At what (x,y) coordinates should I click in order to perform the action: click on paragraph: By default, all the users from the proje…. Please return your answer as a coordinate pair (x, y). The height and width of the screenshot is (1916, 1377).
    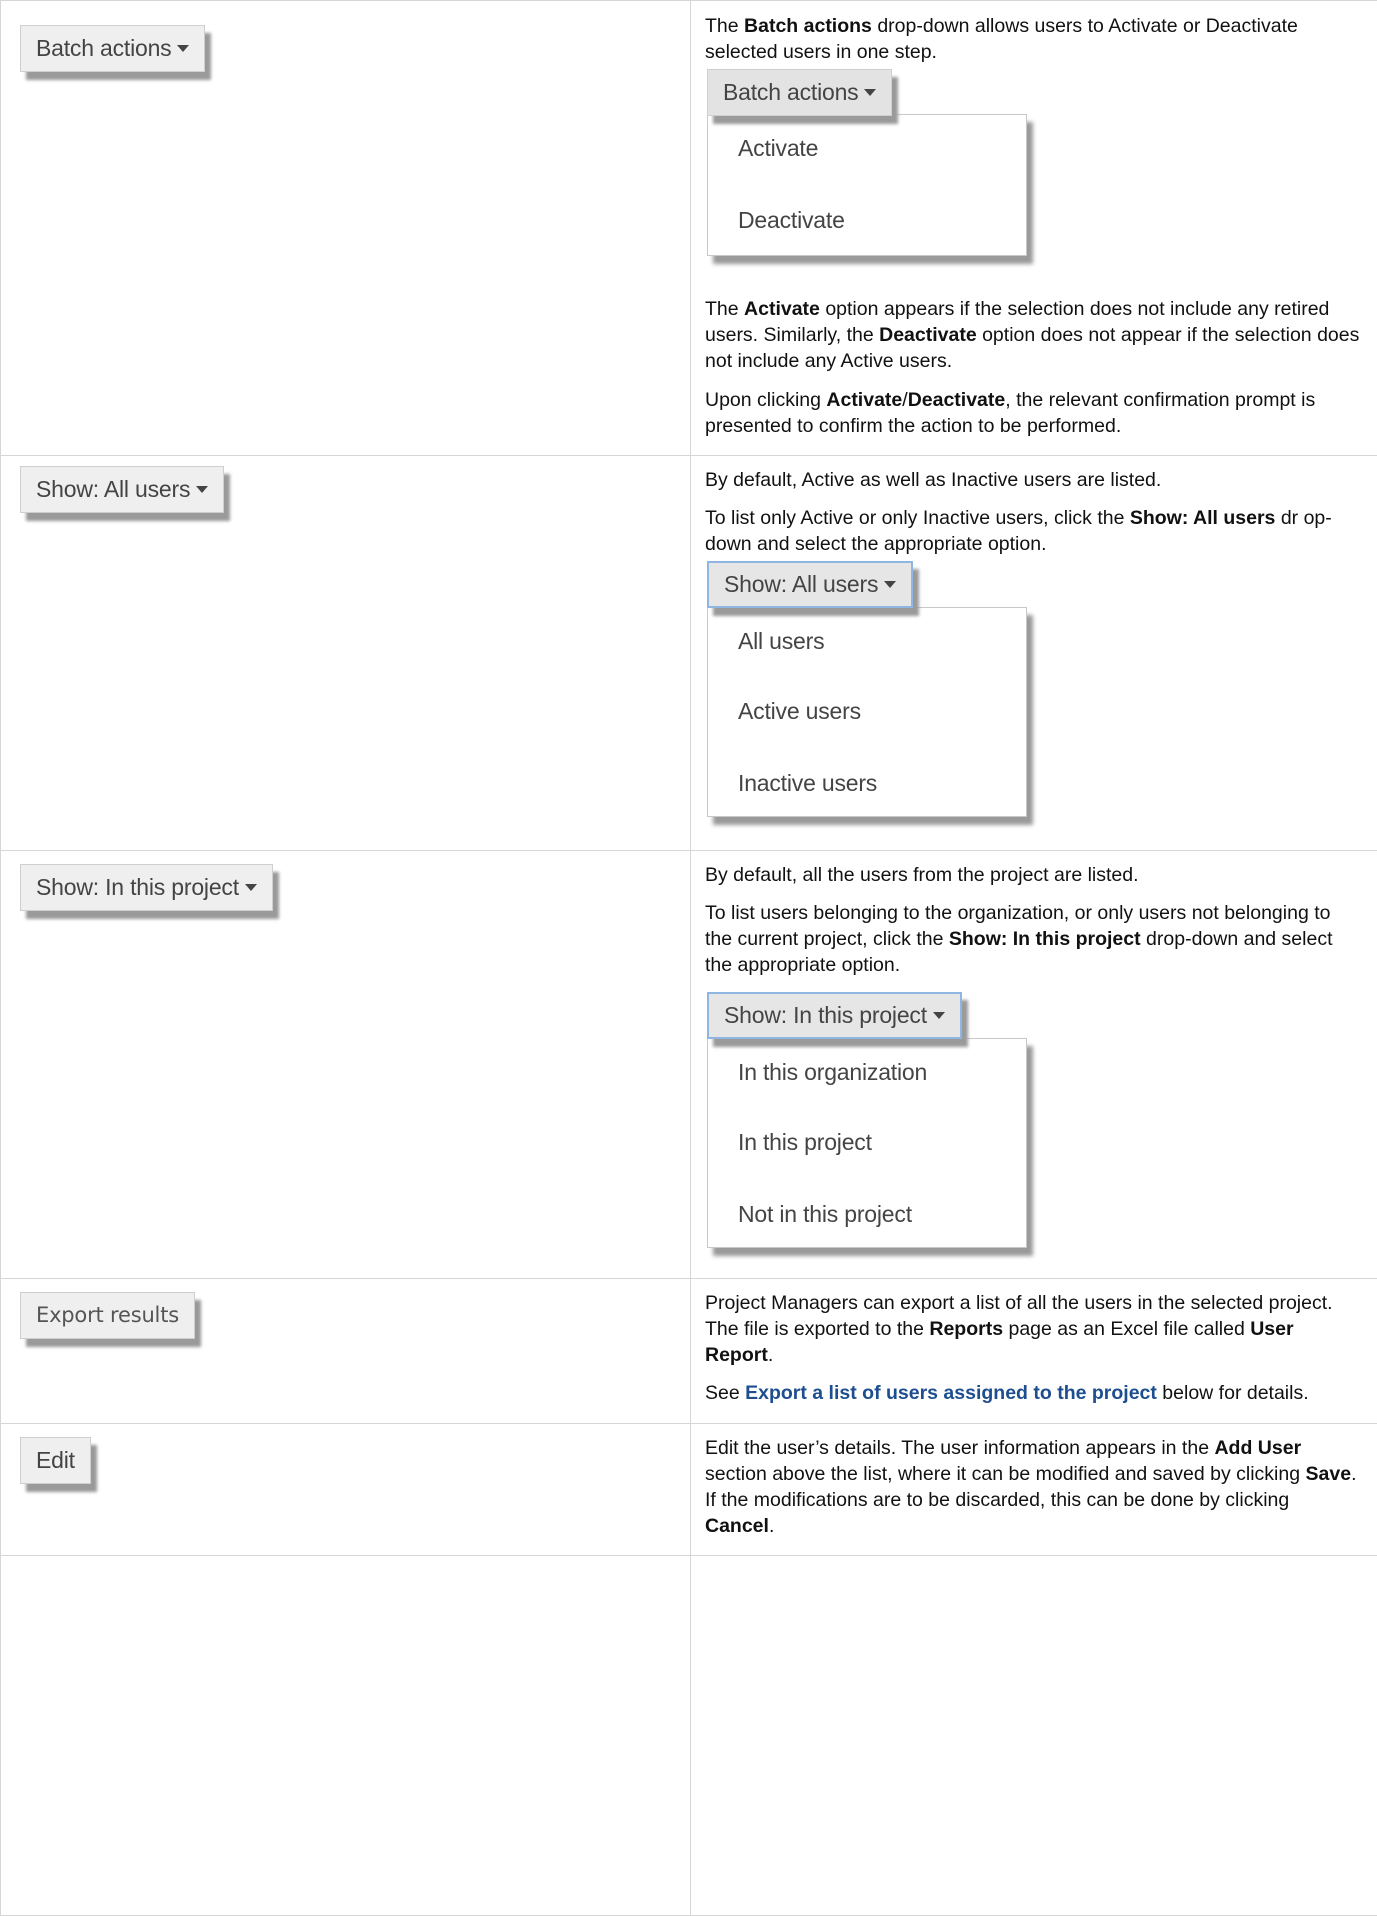
    Looking at the image, I should click on (1032, 875).